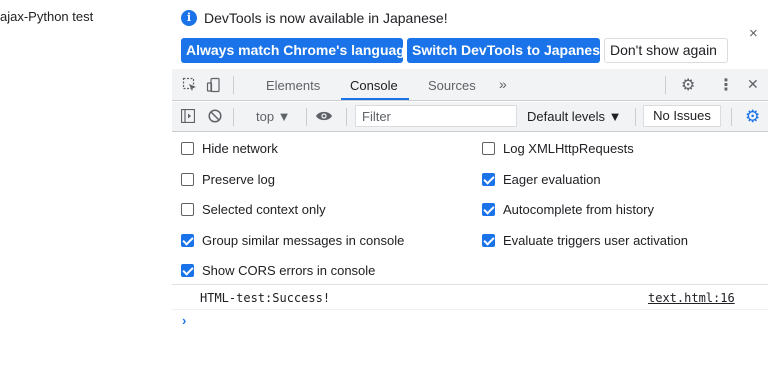 The width and height of the screenshot is (768, 381). What do you see at coordinates (326, 18) in the screenshot?
I see `infobar-message: DevTools is now available in Japanese!` at bounding box center [326, 18].